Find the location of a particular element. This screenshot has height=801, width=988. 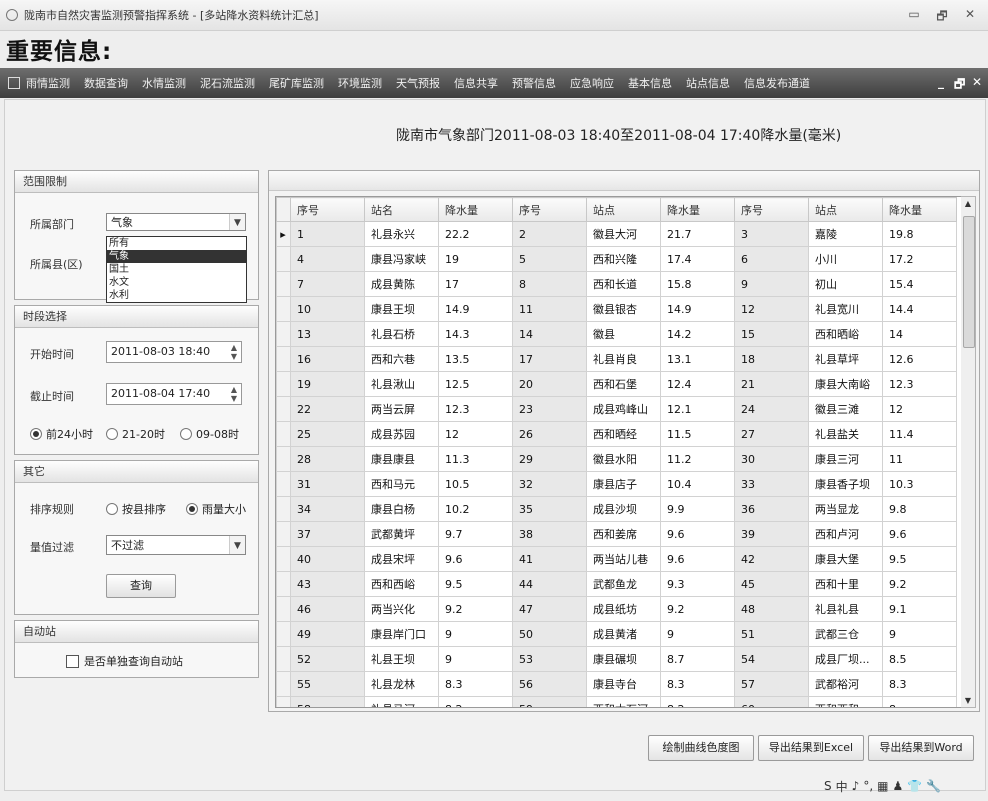

column-header: 降水量 is located at coordinates (697, 209).